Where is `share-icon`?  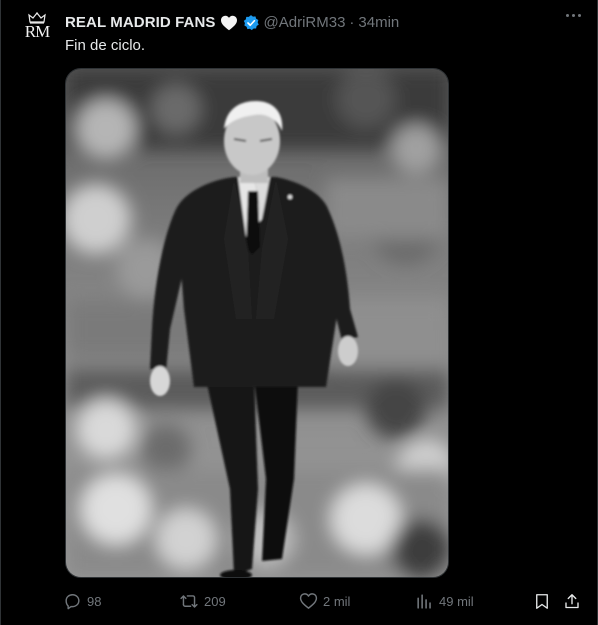
share-icon is located at coordinates (572, 601).